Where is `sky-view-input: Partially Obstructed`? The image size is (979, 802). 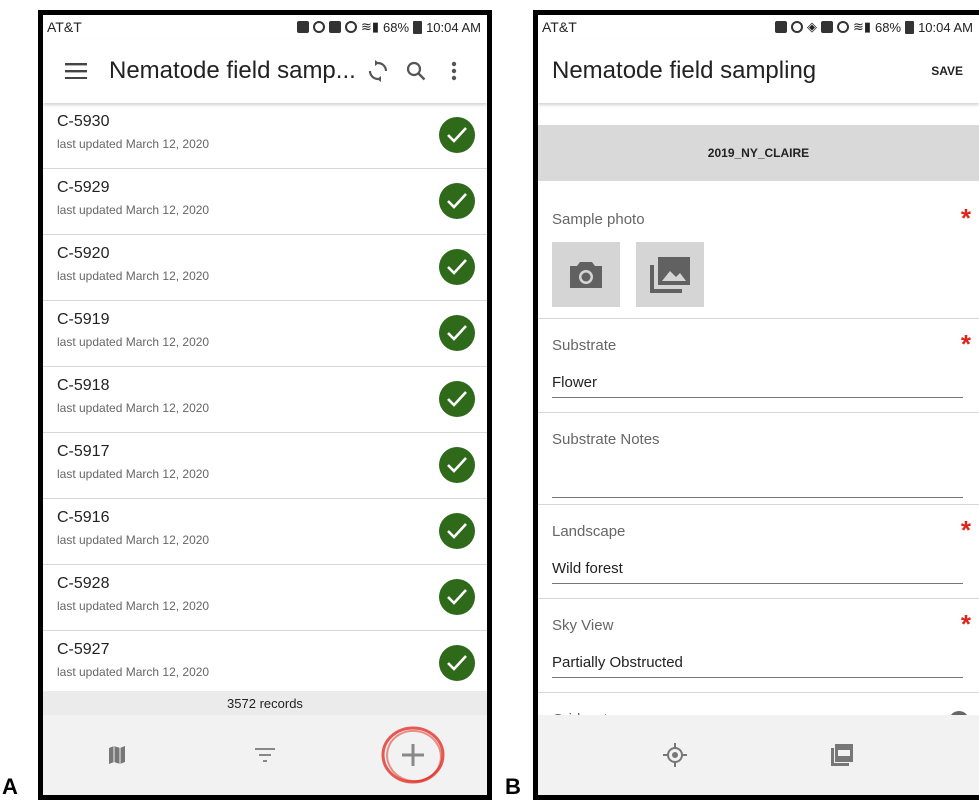 sky-view-input: Partially Obstructed is located at coordinates (757, 666).